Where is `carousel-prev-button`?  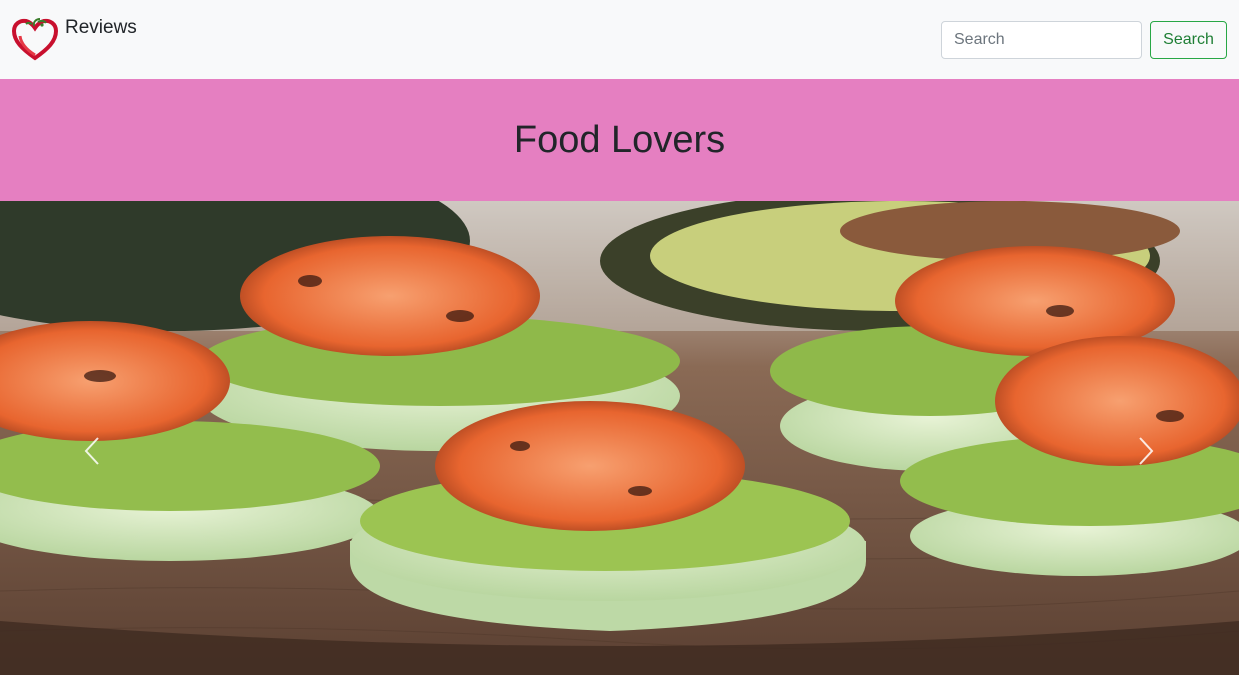
carousel-prev-button is located at coordinates (92, 451).